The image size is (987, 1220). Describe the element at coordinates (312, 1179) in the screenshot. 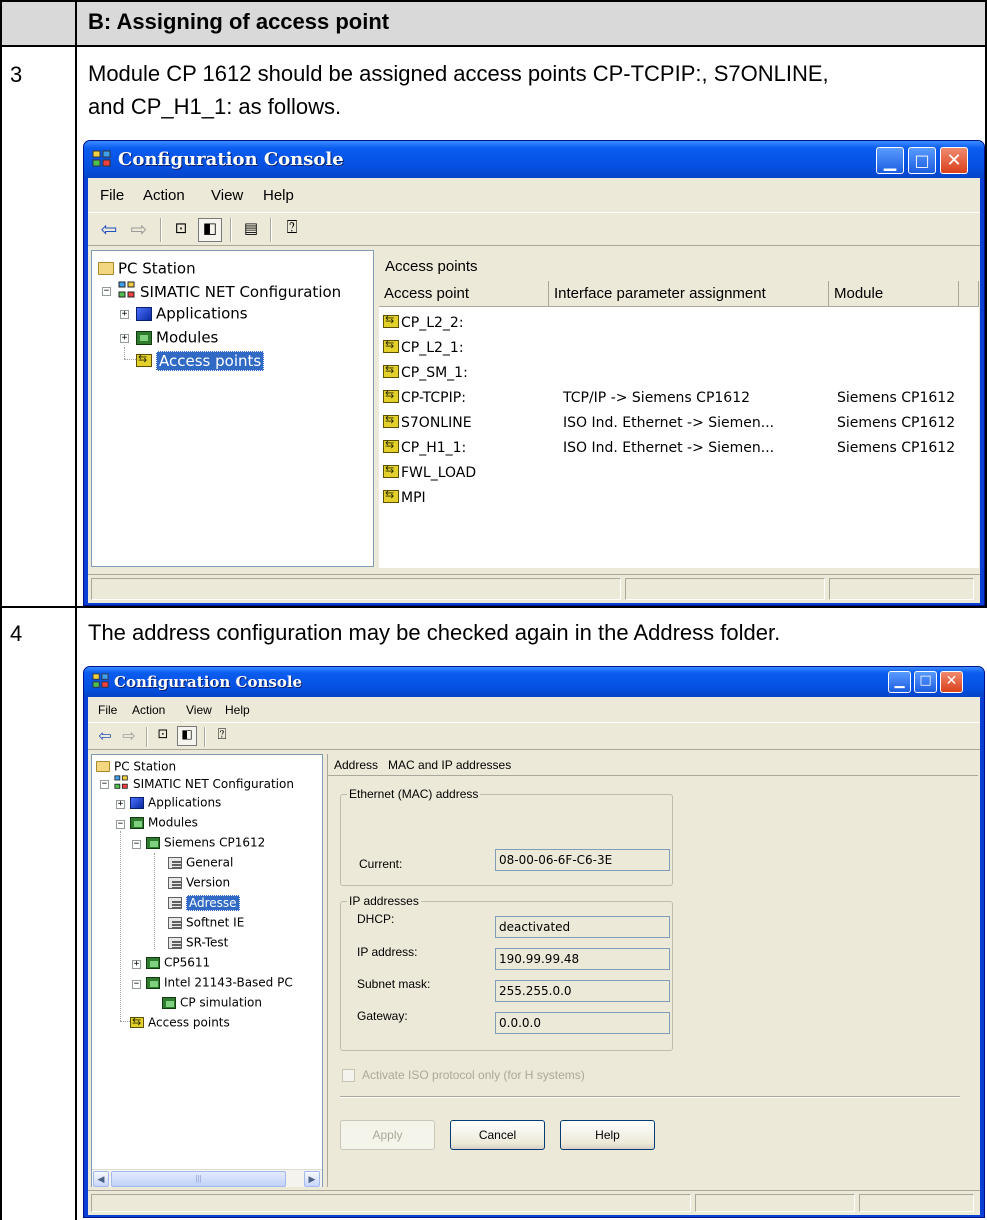

I see `scroll-right-icon: ▶` at that location.